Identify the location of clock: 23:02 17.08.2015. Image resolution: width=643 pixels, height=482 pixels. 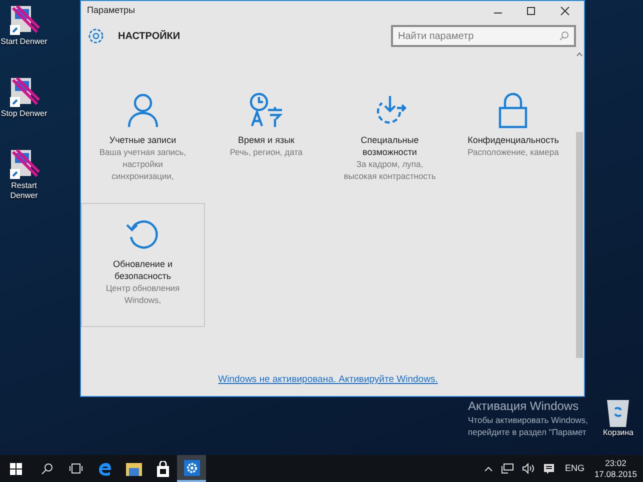
(616, 469).